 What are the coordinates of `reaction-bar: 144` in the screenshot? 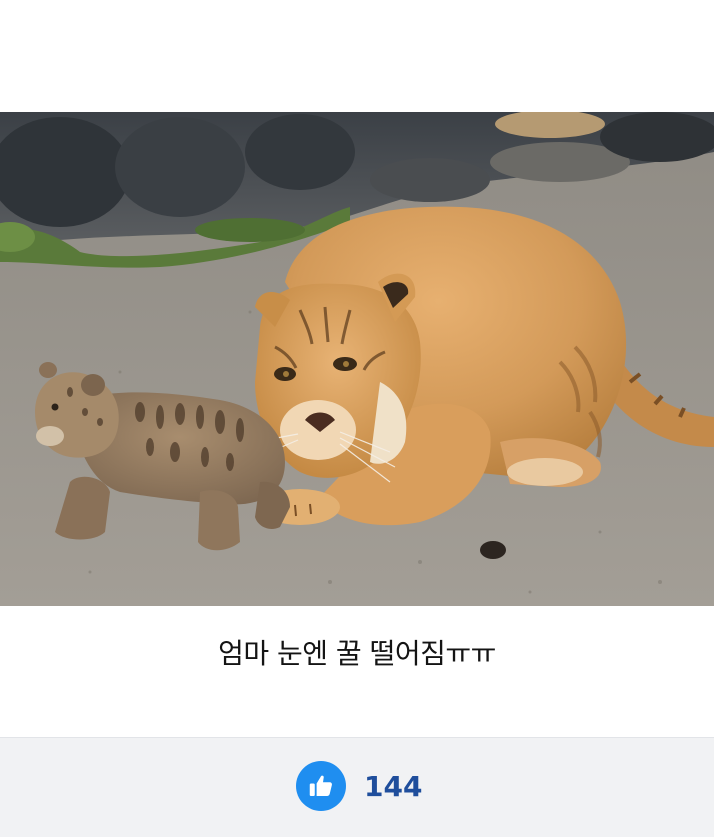 It's located at (357, 787).